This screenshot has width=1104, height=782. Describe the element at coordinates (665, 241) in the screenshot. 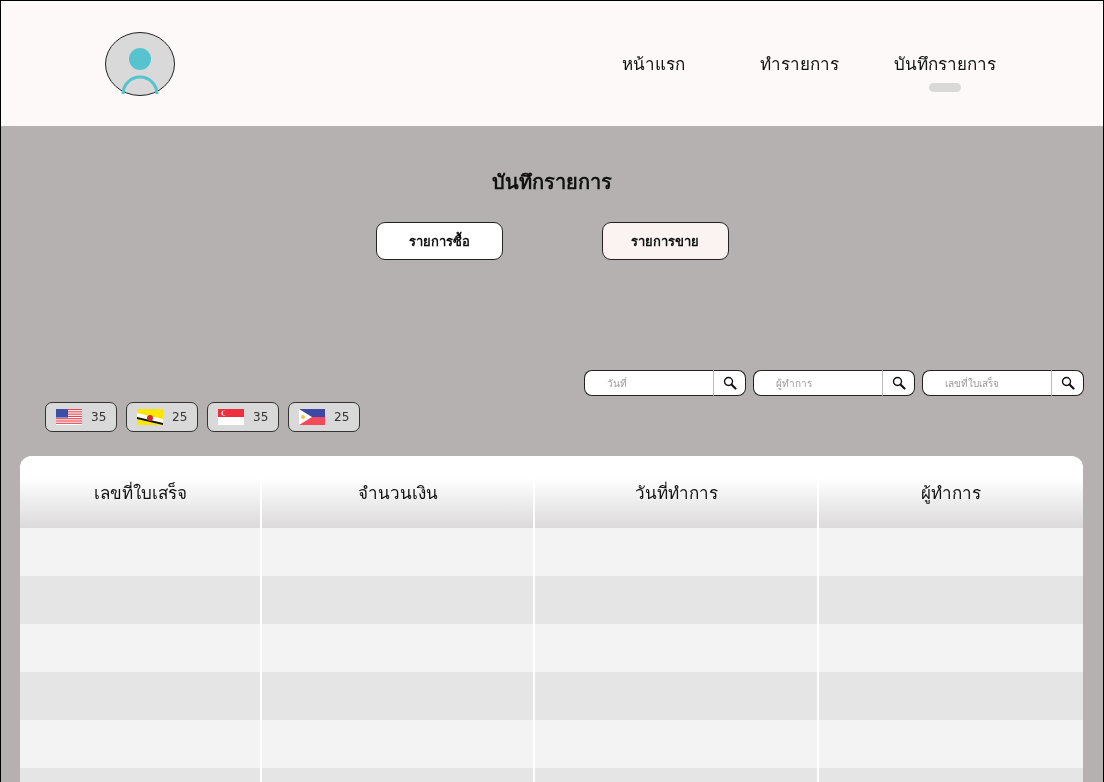

I see `tab: รายการขาย` at that location.